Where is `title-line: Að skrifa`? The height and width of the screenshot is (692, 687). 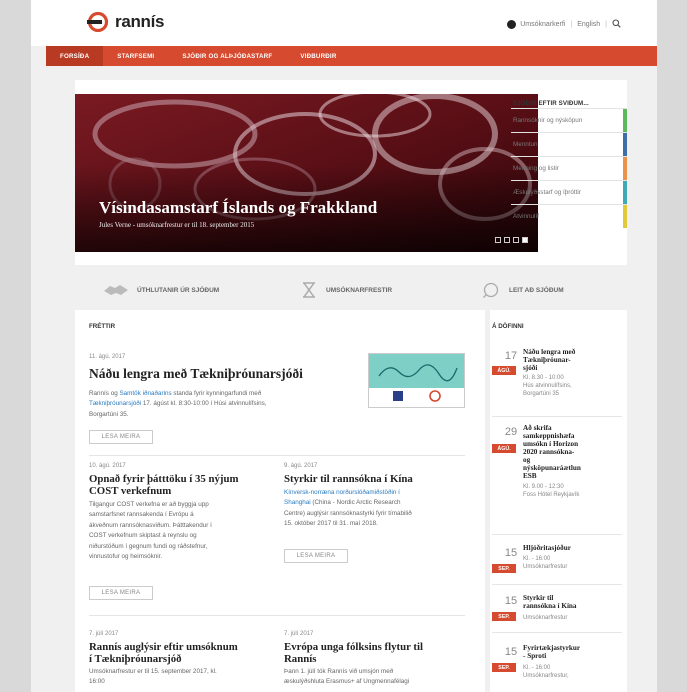
title-line: Að skrifa is located at coordinates (537, 428).